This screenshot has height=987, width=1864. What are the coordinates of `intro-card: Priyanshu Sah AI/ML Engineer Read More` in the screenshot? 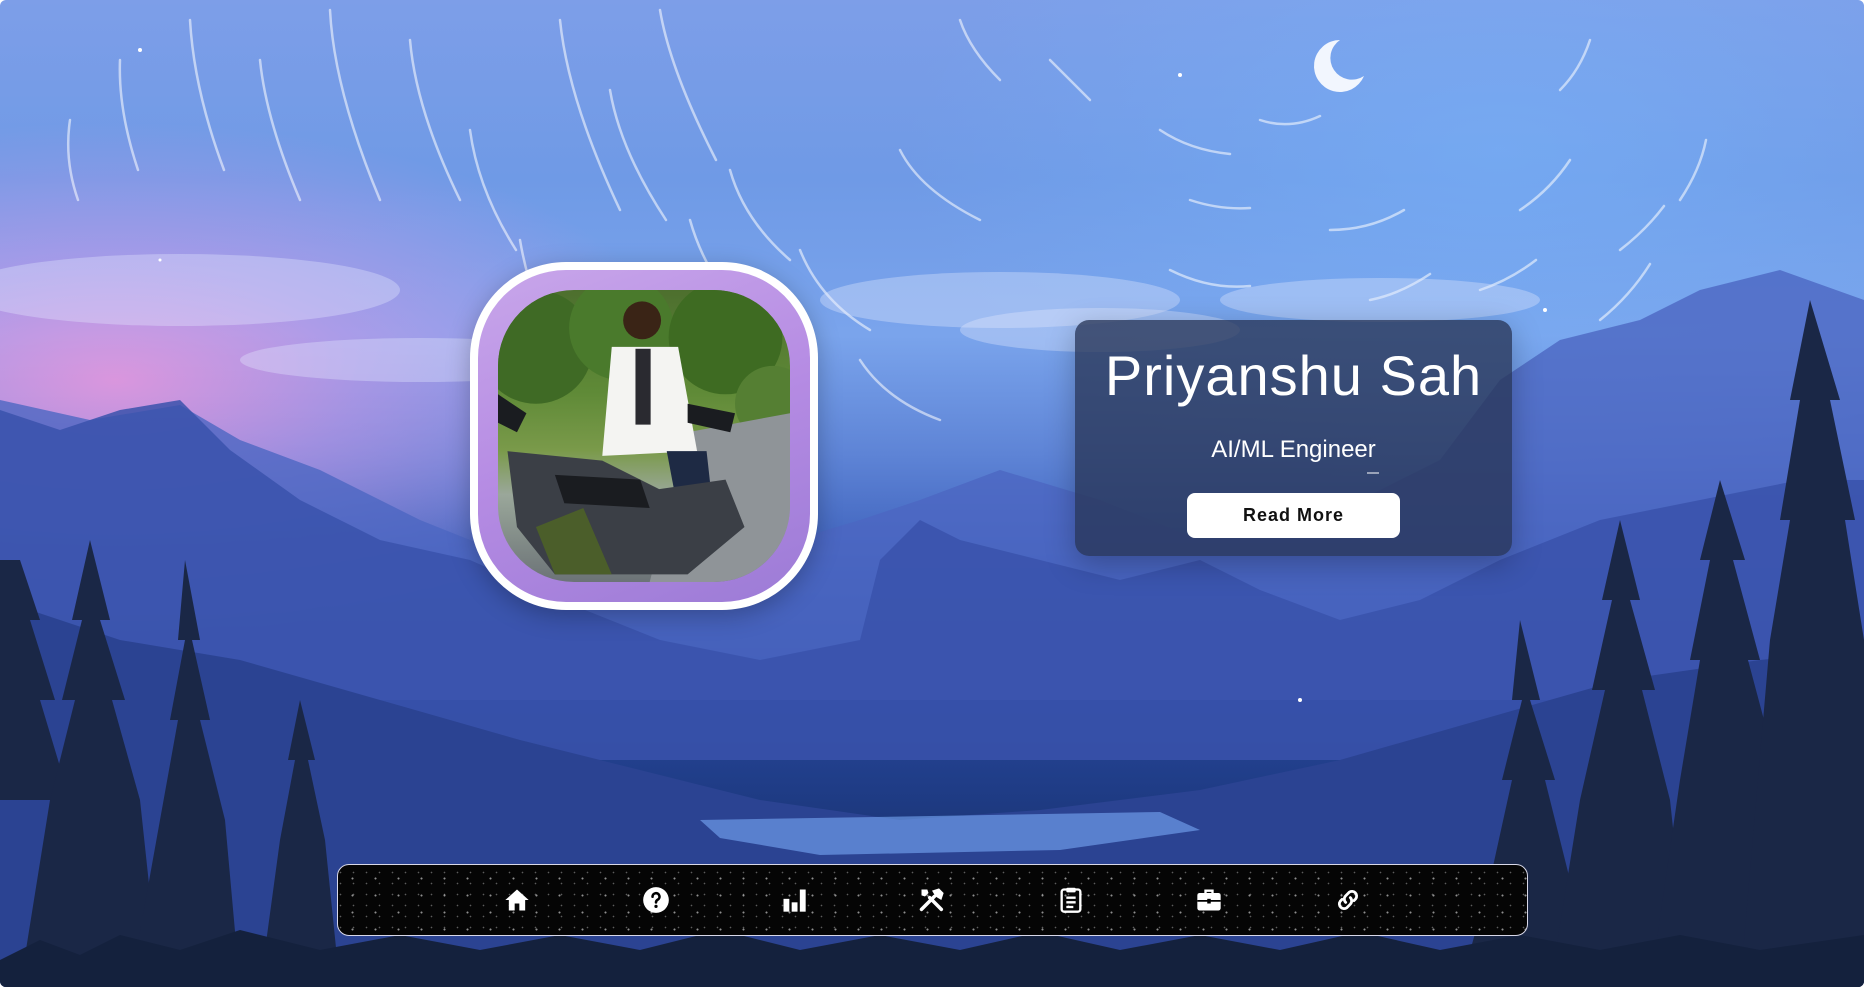 It's located at (1293, 438).